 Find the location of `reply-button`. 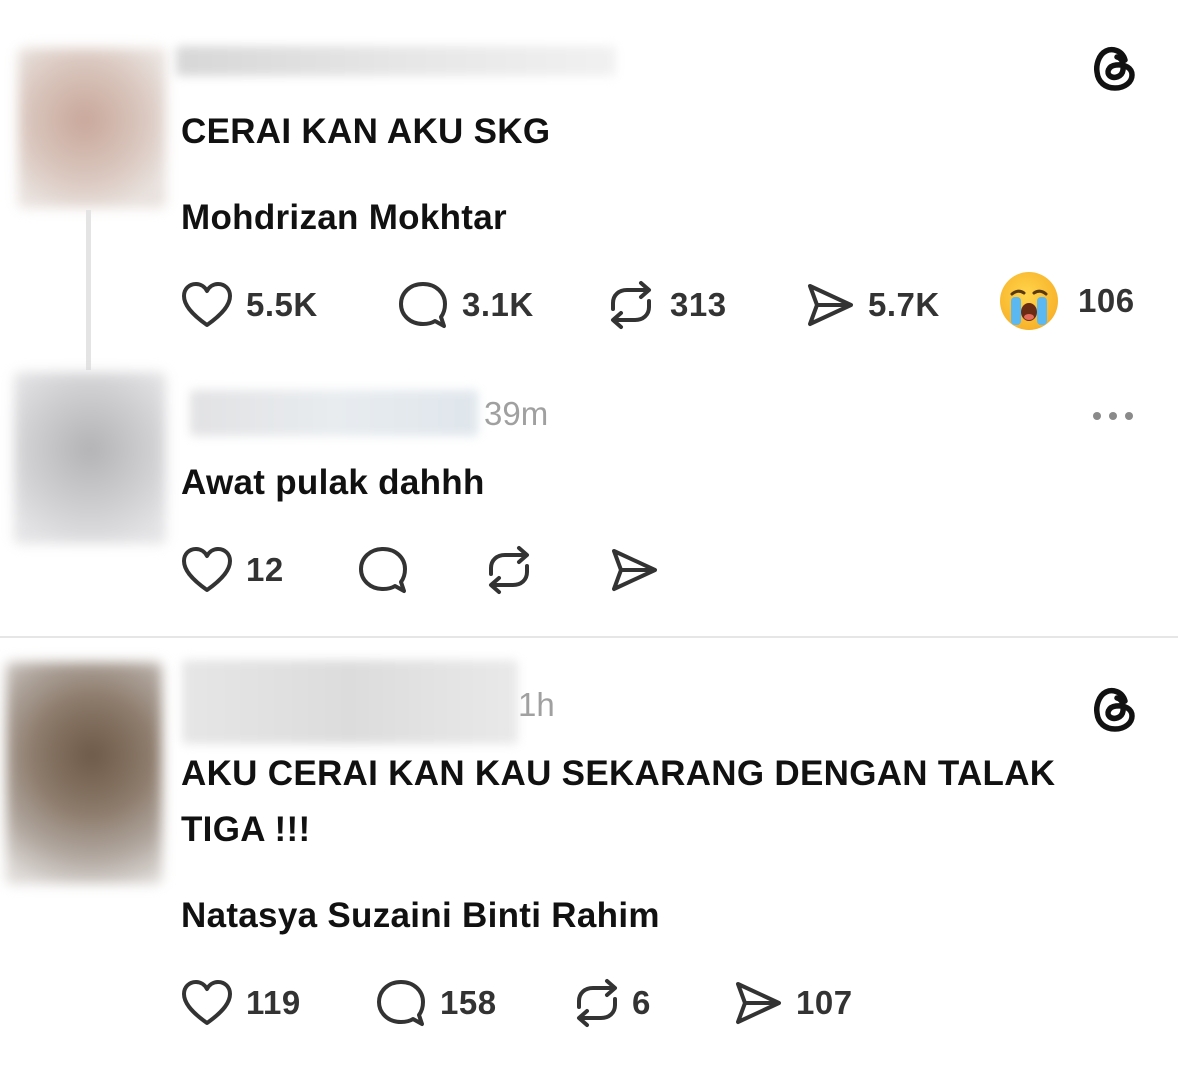

reply-button is located at coordinates (383, 570).